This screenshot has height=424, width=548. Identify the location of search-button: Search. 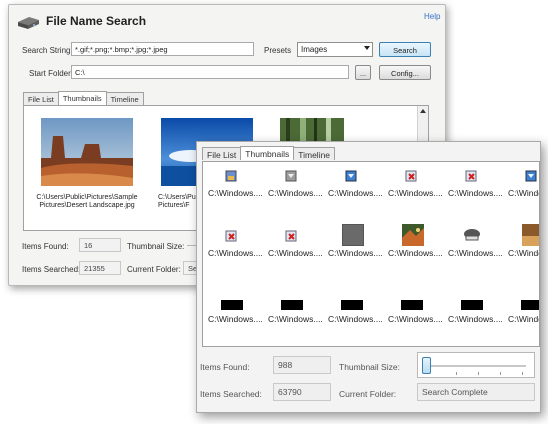
(405, 49).